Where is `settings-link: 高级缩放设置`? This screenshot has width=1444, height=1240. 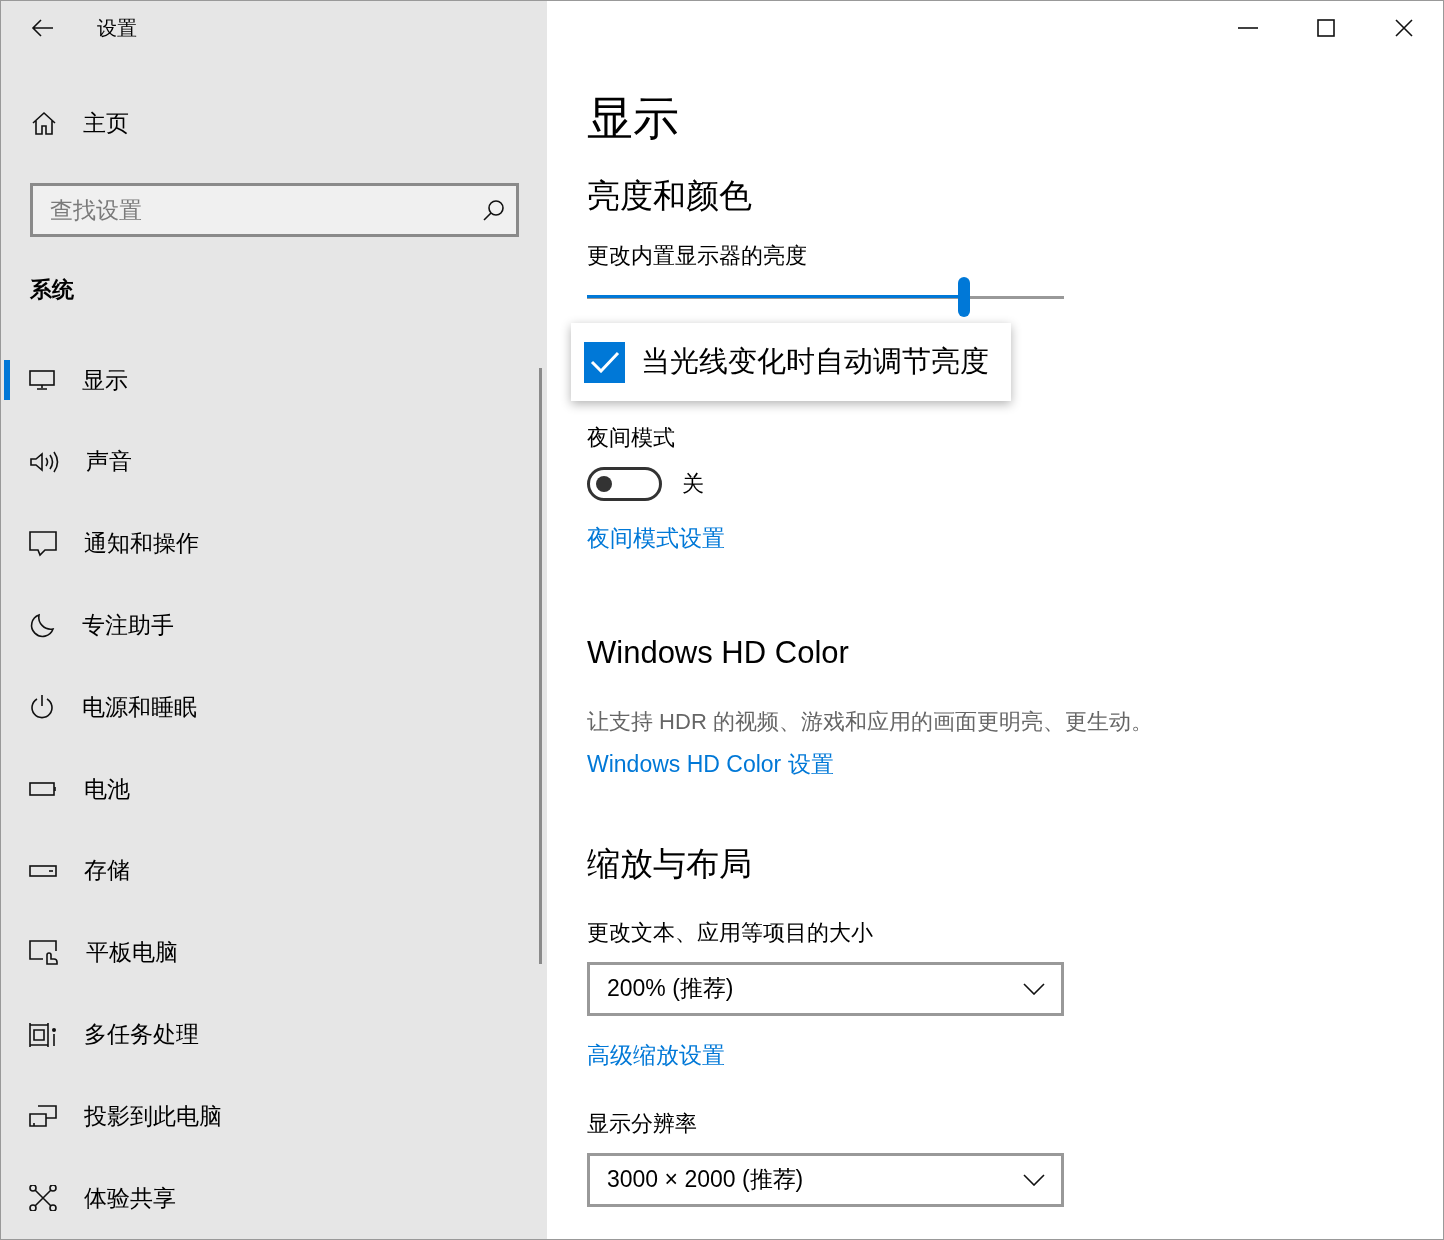
settings-link: 高级缩放设置 is located at coordinates (995, 1055).